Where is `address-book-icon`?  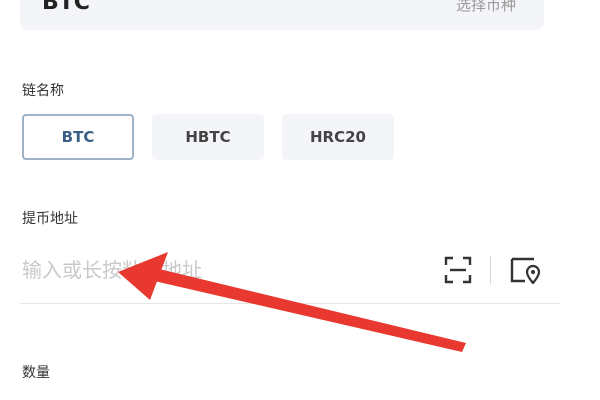
address-book-icon is located at coordinates (525, 270).